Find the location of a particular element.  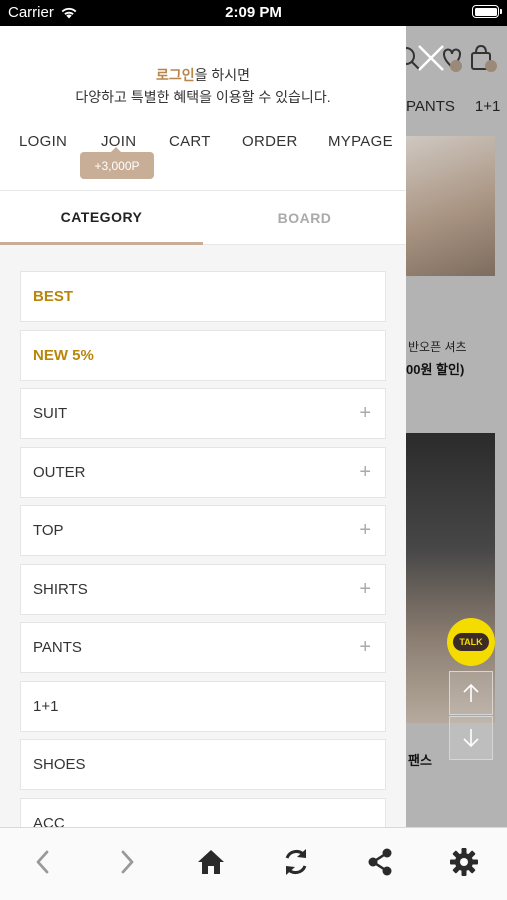

product-image is located at coordinates (450, 206).